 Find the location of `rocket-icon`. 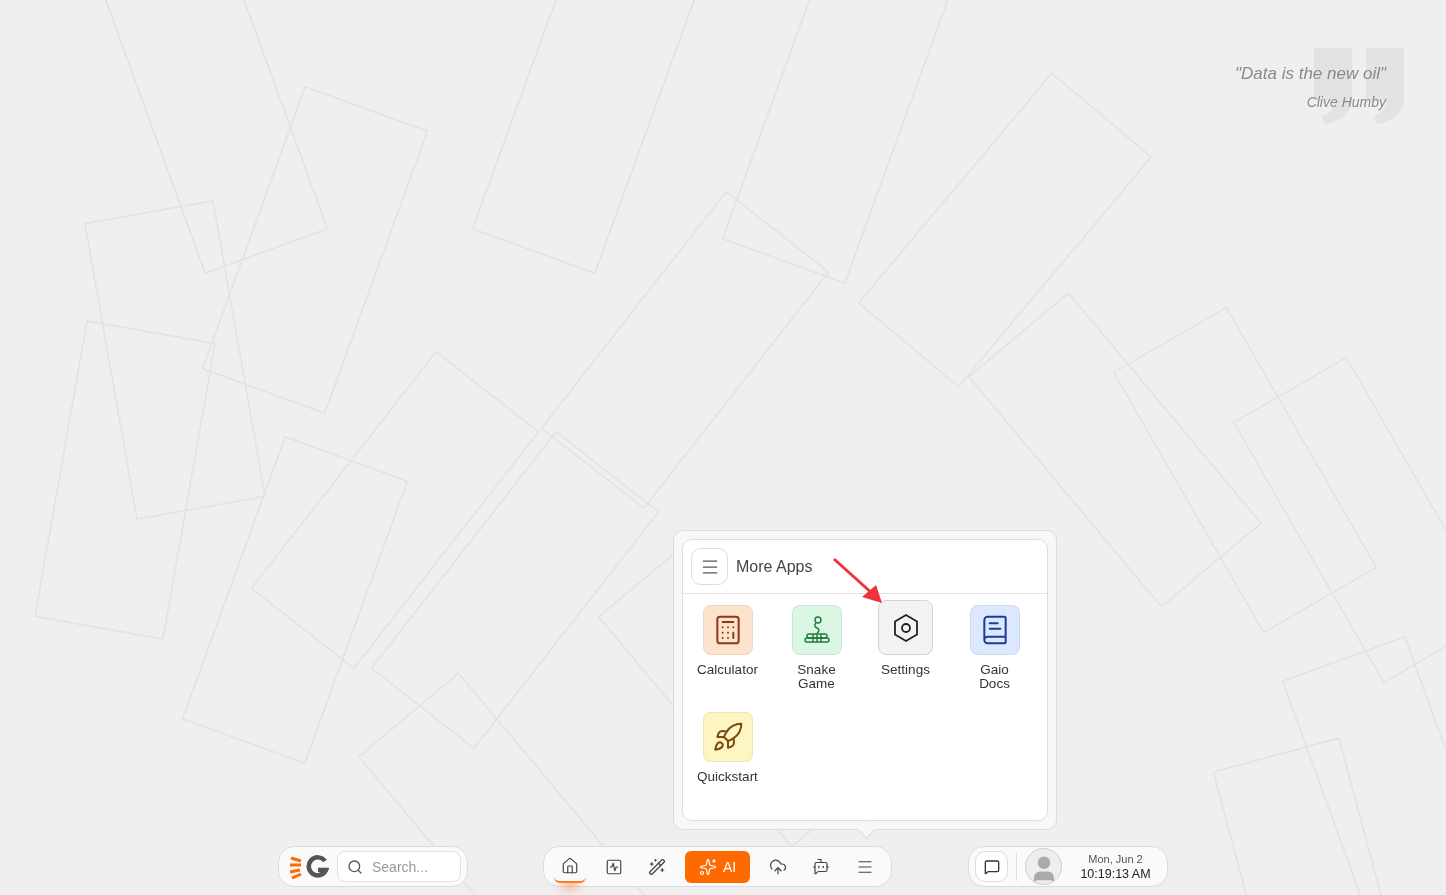

rocket-icon is located at coordinates (727, 737).